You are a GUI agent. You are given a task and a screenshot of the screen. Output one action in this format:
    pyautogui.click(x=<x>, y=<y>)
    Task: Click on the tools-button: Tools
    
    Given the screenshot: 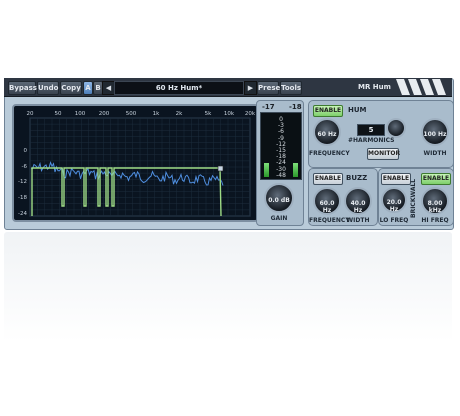 What is the action you would take?
    pyautogui.click(x=291, y=88)
    